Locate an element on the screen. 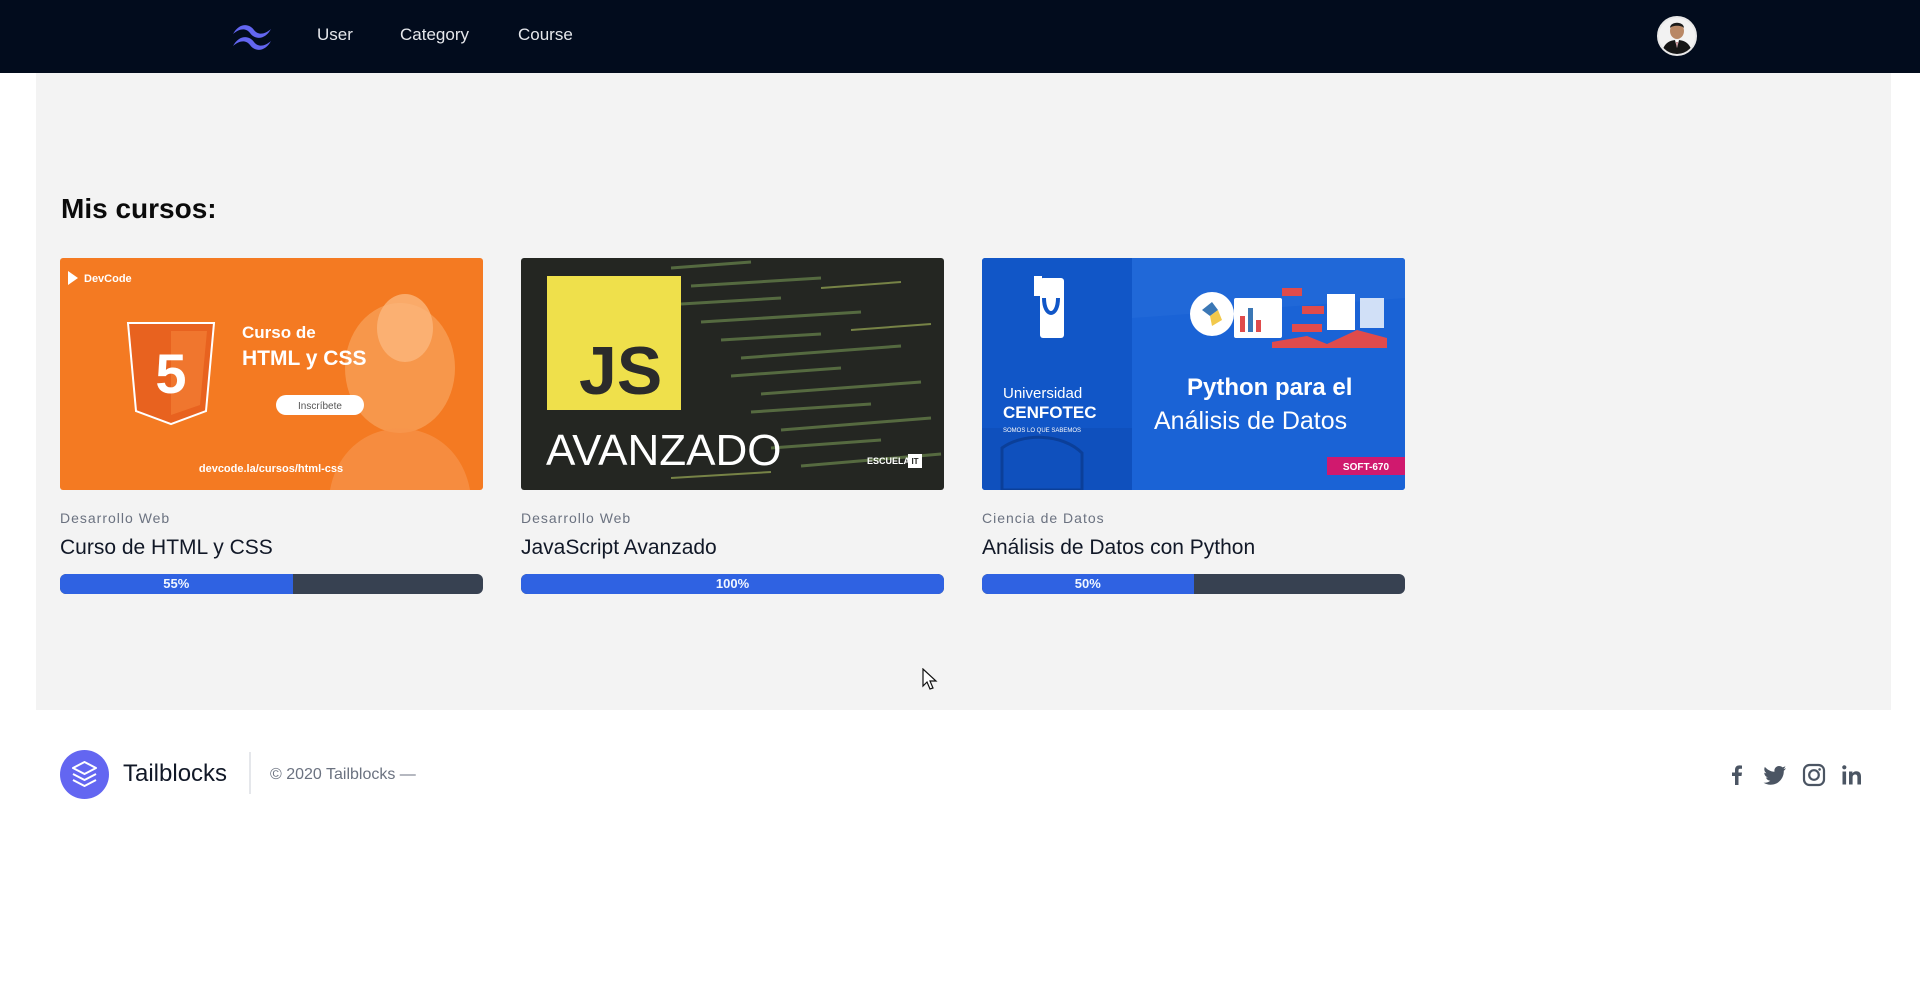 The width and height of the screenshot is (1920, 994). thumb-uni2: CENFOTEC is located at coordinates (1050, 412).